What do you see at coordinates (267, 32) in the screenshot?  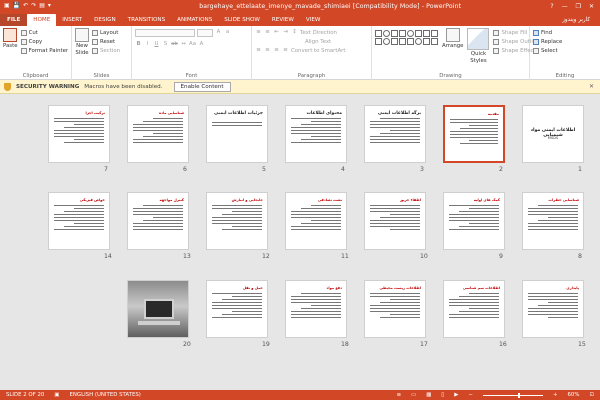 I see `numbering-icon: ≡` at bounding box center [267, 32].